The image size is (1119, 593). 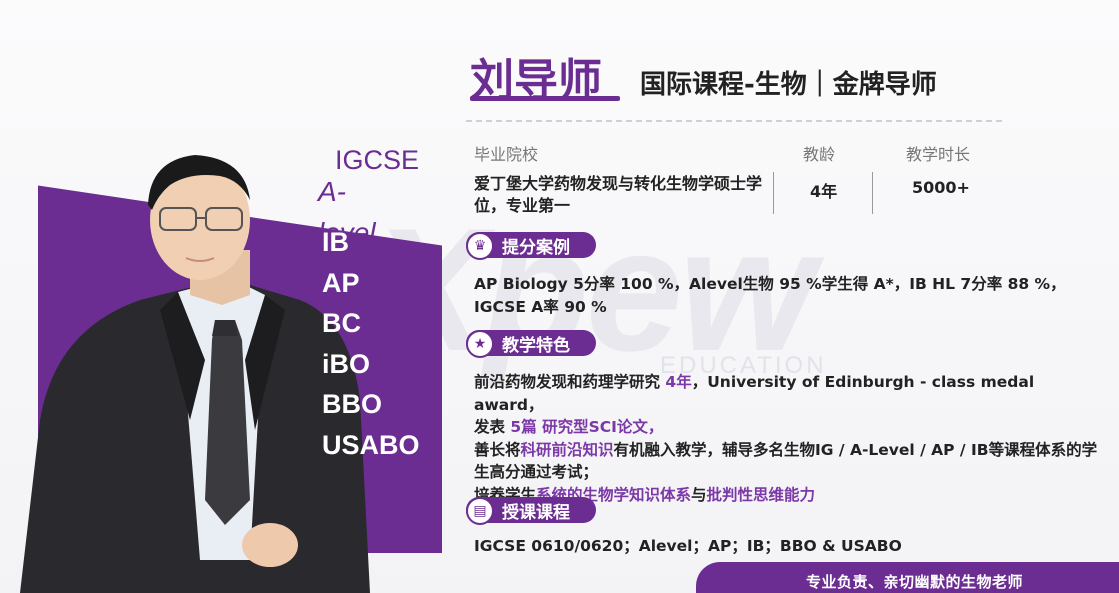 I want to click on courses-text: IGCSE 0610/0620；Alevel；AP；IB；BBO & USABO, so click(x=688, y=546).